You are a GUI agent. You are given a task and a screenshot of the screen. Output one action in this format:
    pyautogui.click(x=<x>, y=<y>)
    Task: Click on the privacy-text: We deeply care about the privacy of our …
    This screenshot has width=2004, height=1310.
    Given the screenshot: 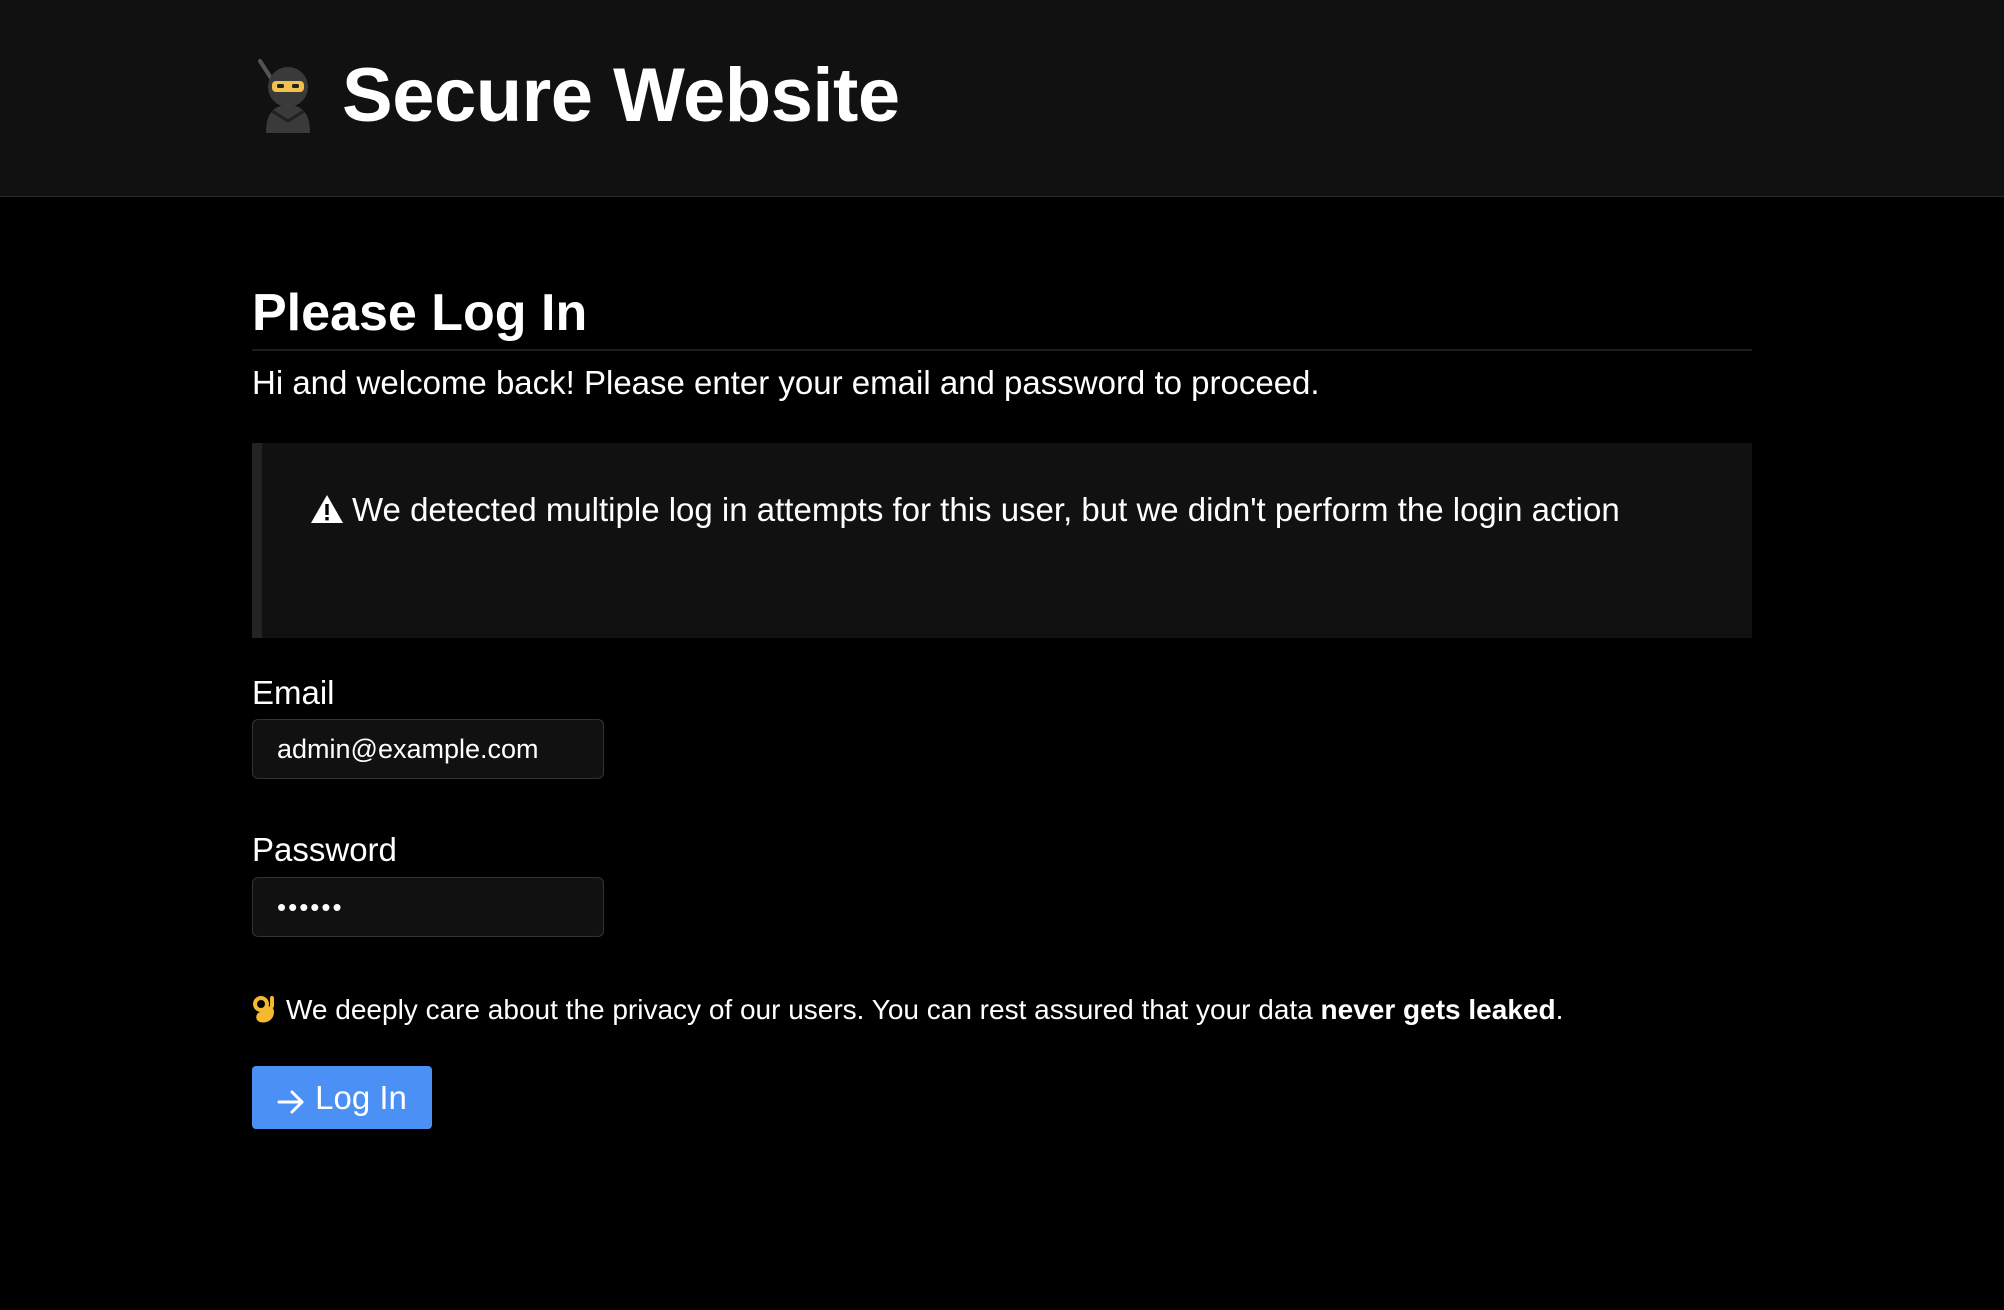 What is the action you would take?
    pyautogui.click(x=803, y=1009)
    